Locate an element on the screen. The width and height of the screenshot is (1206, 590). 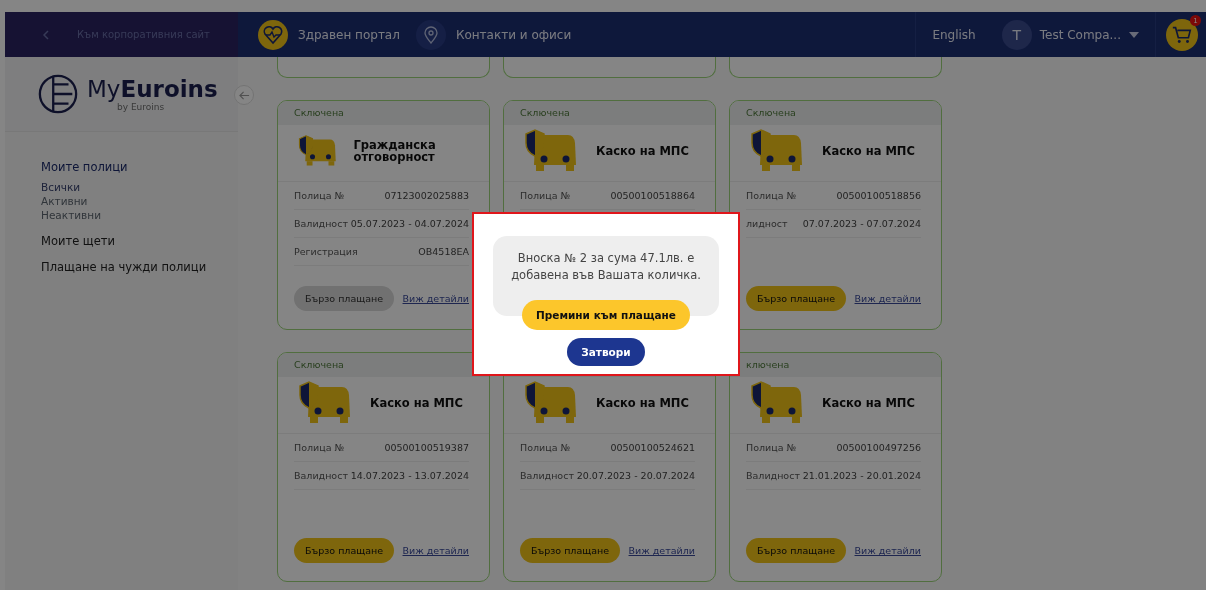
field-value: 00500100518856 is located at coordinates (878, 195).